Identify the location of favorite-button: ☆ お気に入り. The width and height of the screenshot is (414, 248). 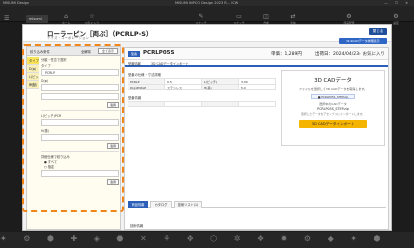
(371, 54).